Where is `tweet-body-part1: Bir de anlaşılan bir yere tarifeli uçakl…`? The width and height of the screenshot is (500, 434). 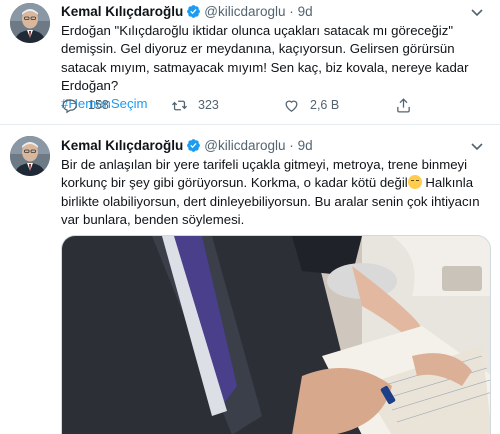 tweet-body-part1: Bir de anlaşılan bir yere tarifeli uçakl… is located at coordinates (264, 174).